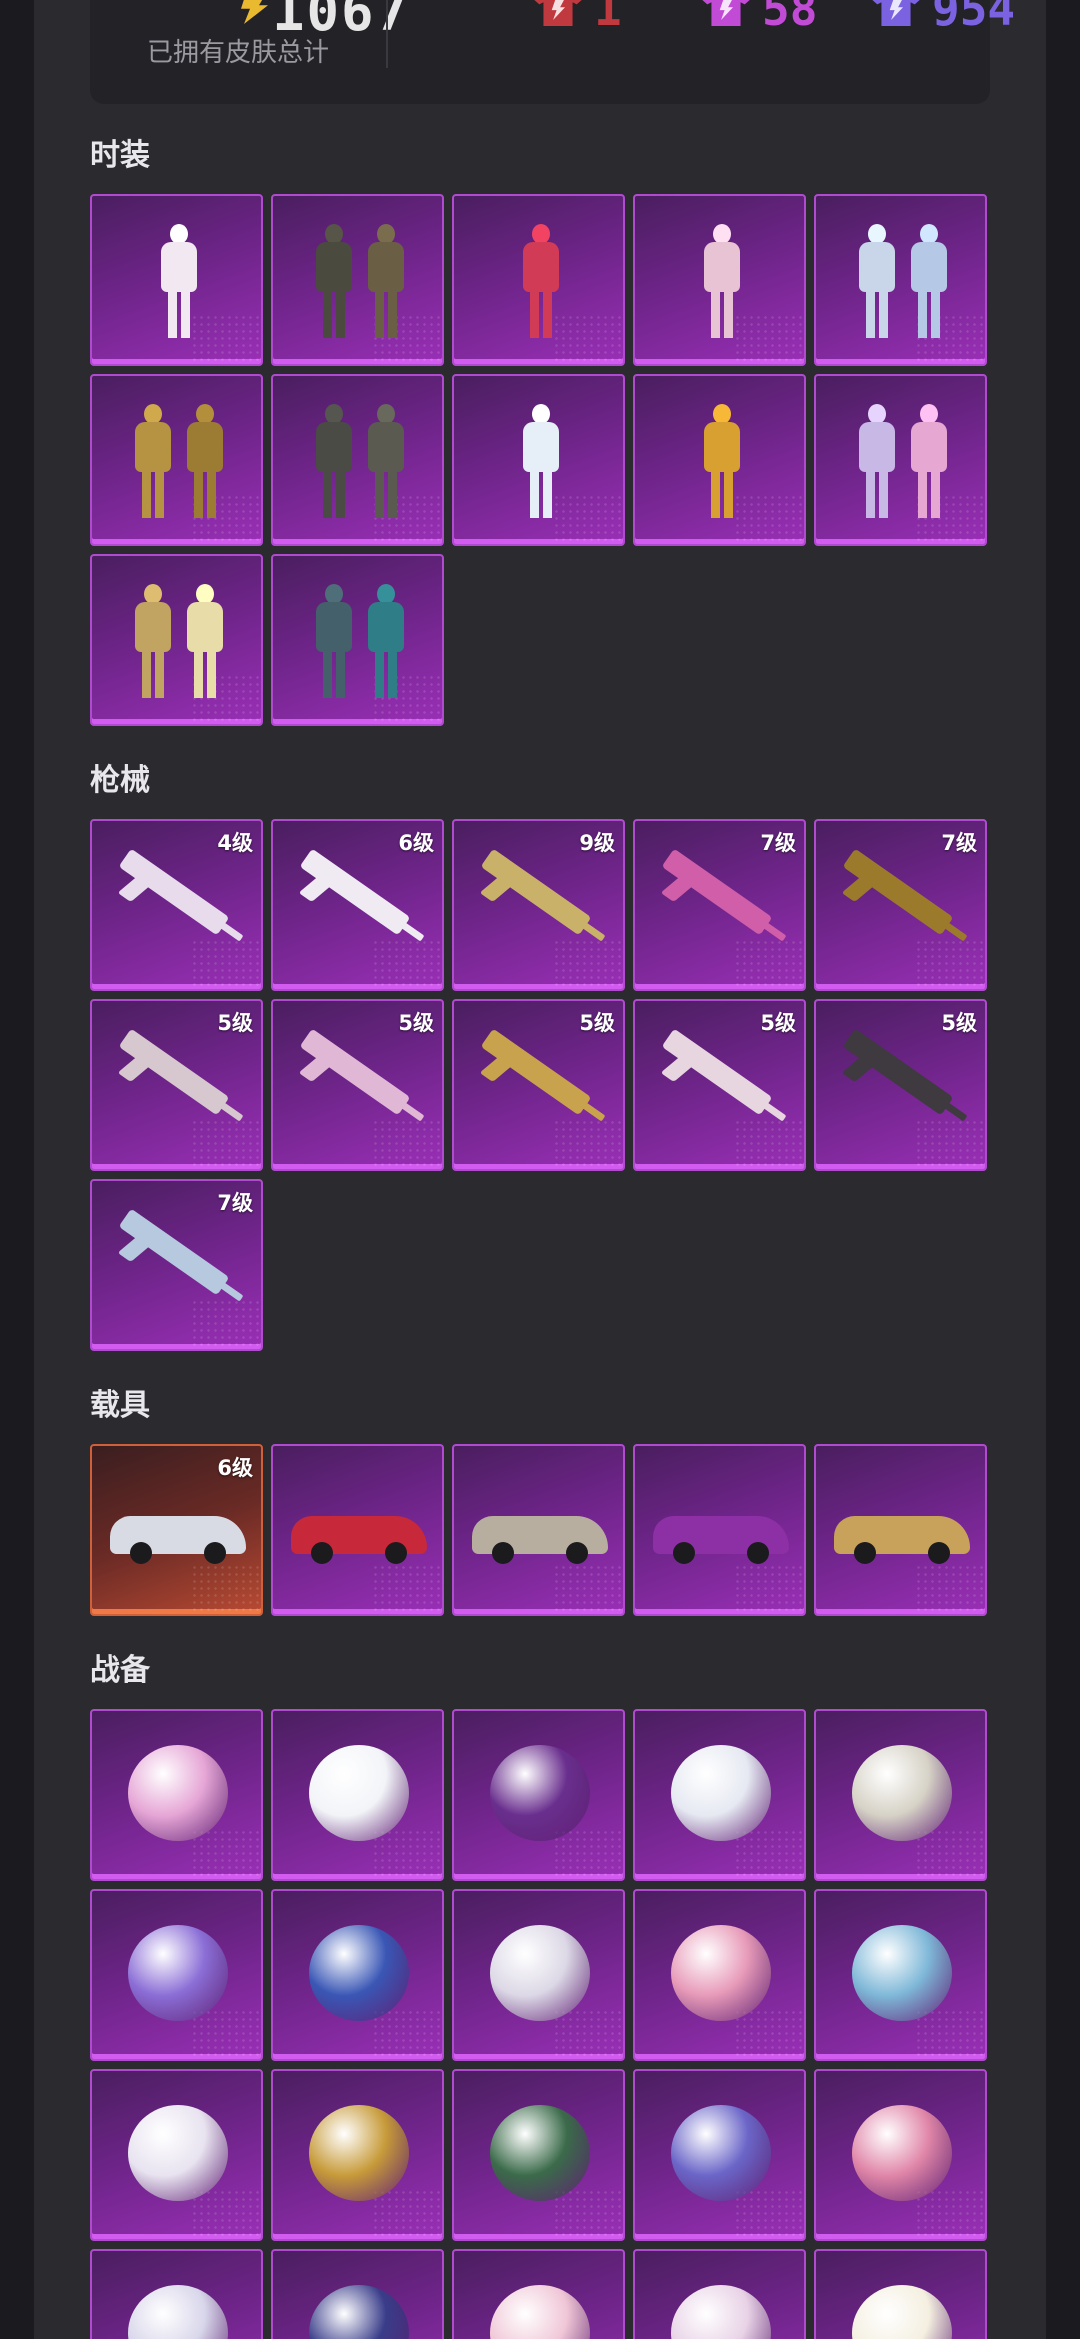 This screenshot has height=2339, width=1080. I want to click on stat-value: 954, so click(974, 18).